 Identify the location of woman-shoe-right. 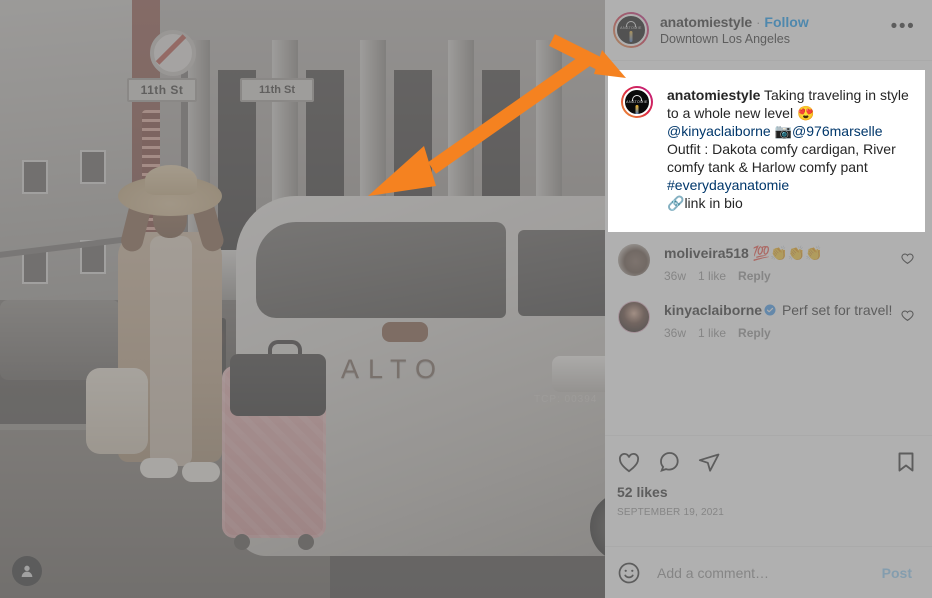
(201, 472).